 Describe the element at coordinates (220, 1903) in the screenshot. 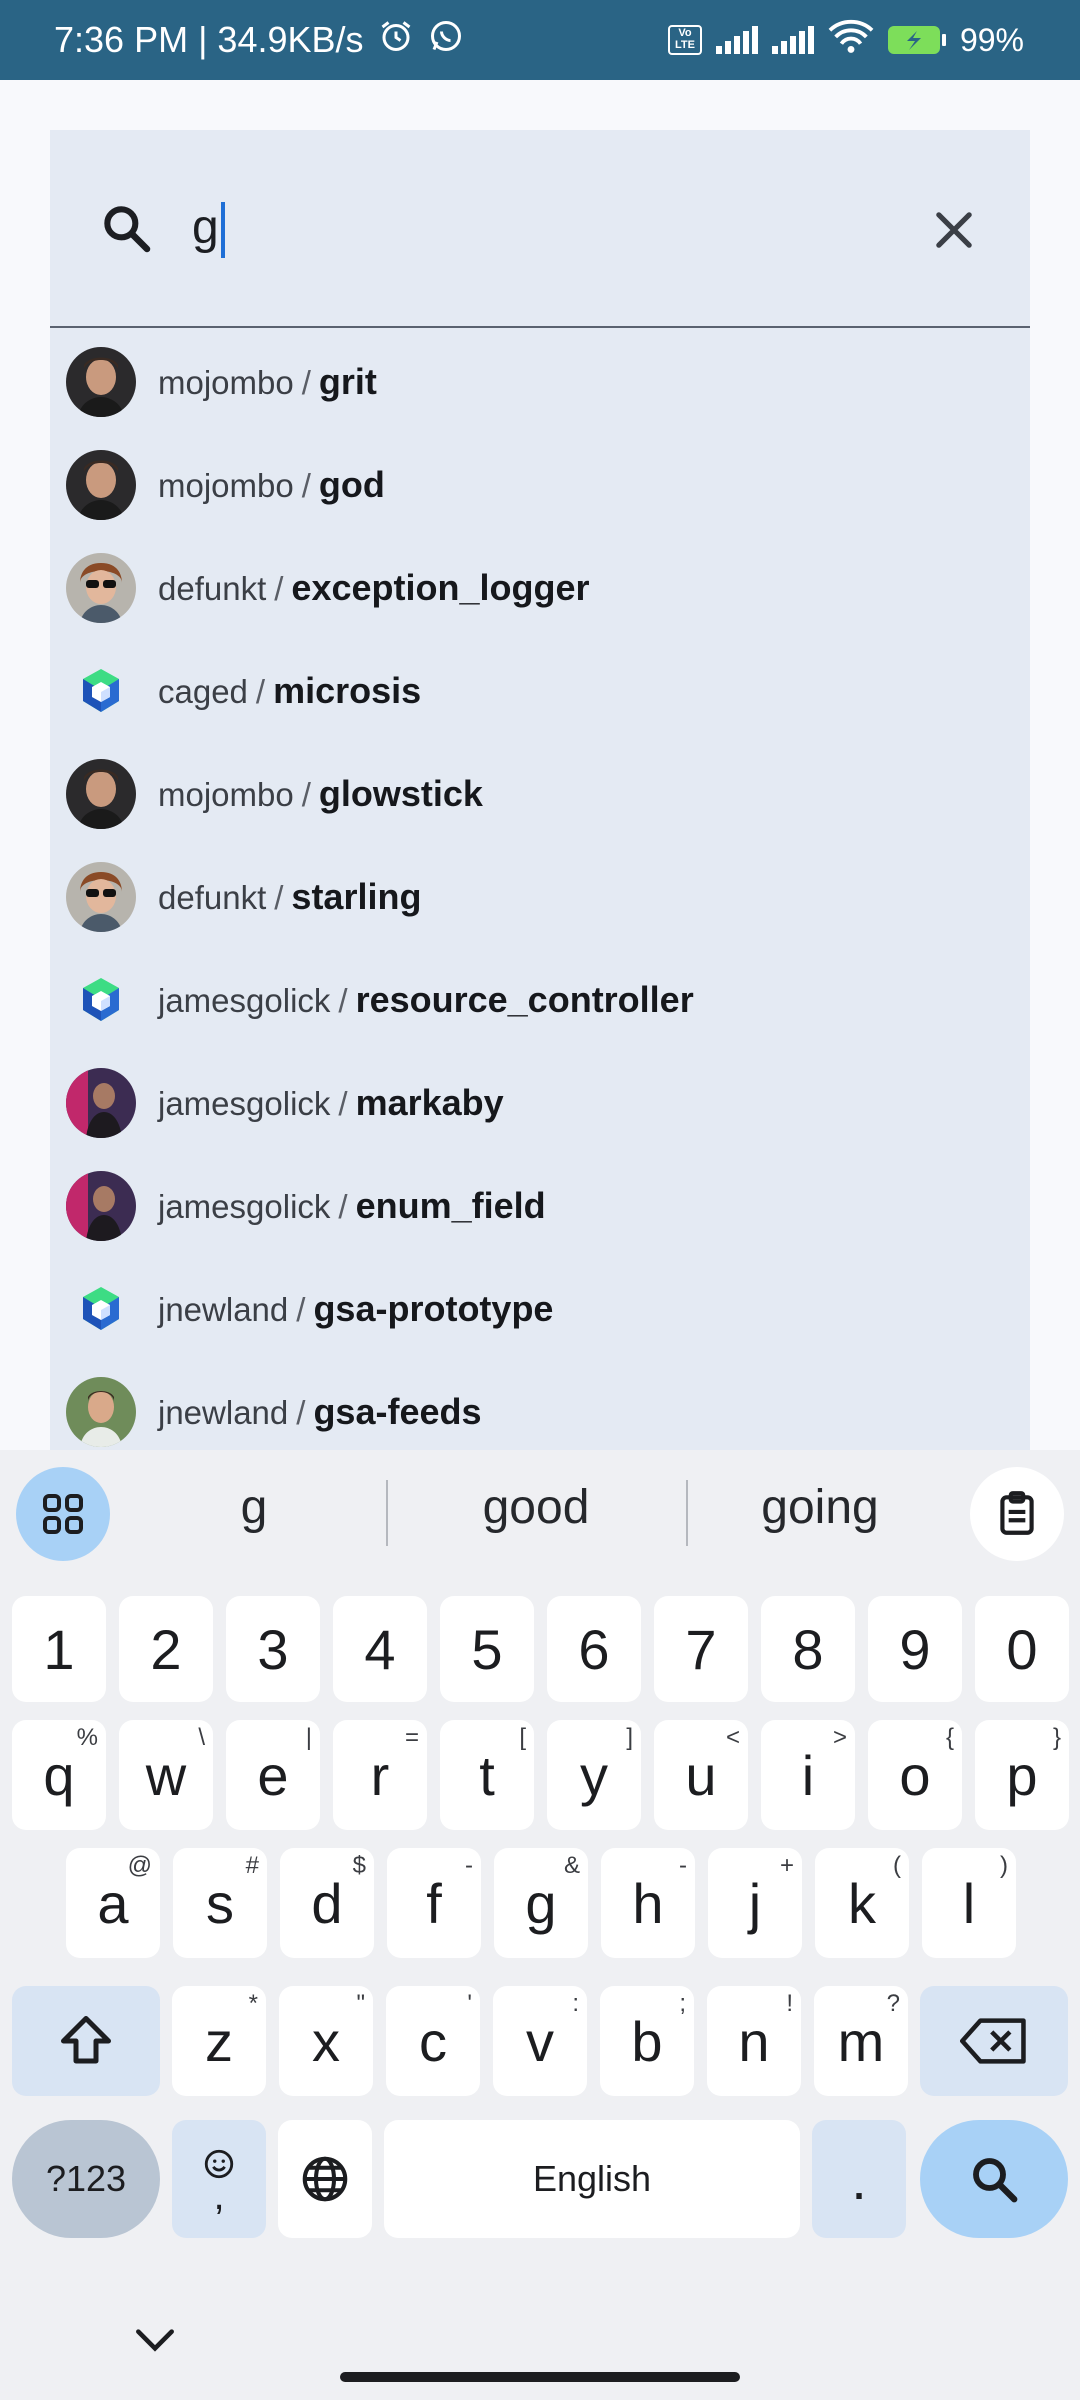

I see `key-s: s #` at that location.